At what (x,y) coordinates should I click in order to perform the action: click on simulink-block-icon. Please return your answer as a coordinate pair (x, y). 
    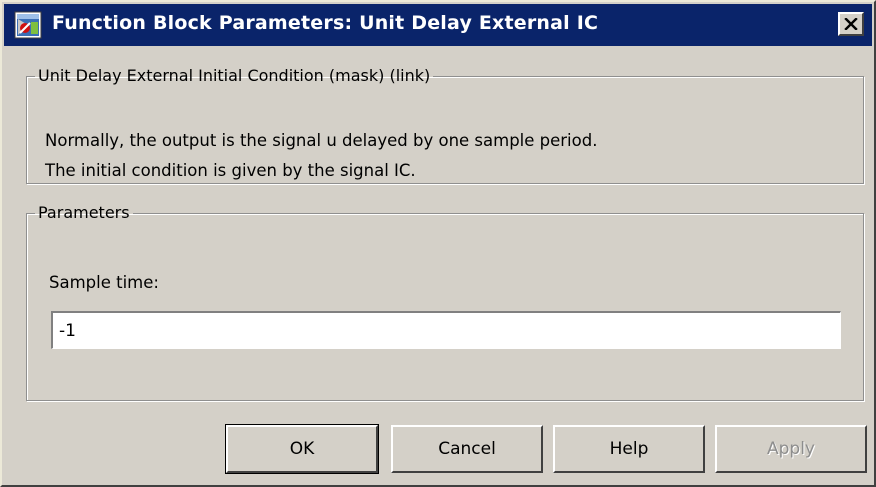
    Looking at the image, I should click on (28, 25).